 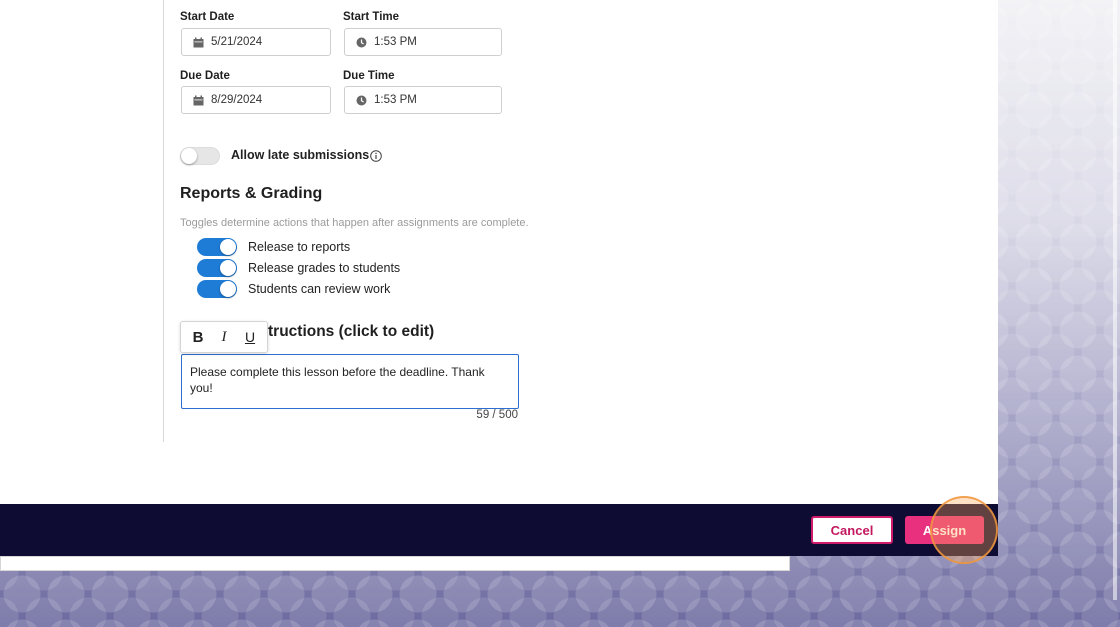 What do you see at coordinates (395, 563) in the screenshot?
I see `background-window-strip` at bounding box center [395, 563].